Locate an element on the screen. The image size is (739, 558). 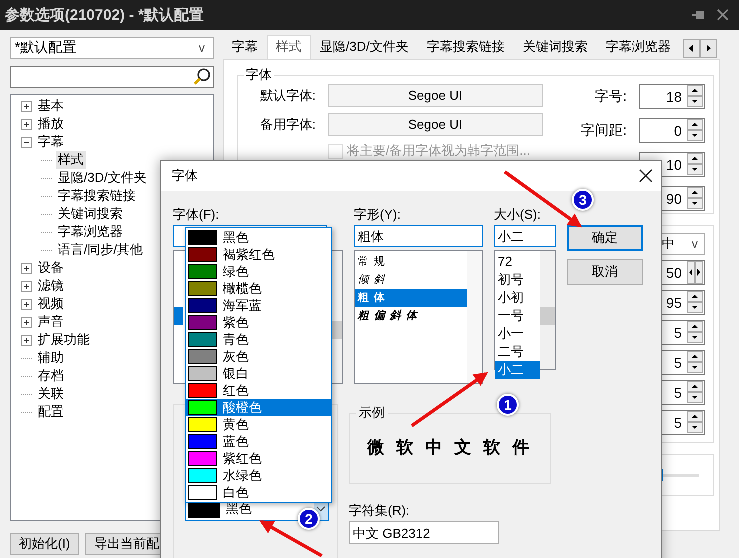
profile-dropdown: *默认配置 v is located at coordinates (112, 48).